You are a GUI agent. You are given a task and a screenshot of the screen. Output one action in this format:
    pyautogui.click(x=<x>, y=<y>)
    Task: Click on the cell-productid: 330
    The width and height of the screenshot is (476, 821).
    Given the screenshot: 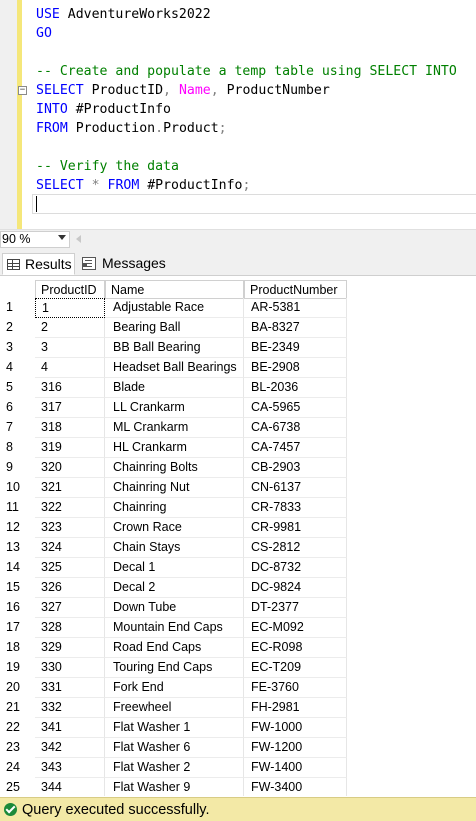 What is the action you would take?
    pyautogui.click(x=70, y=668)
    